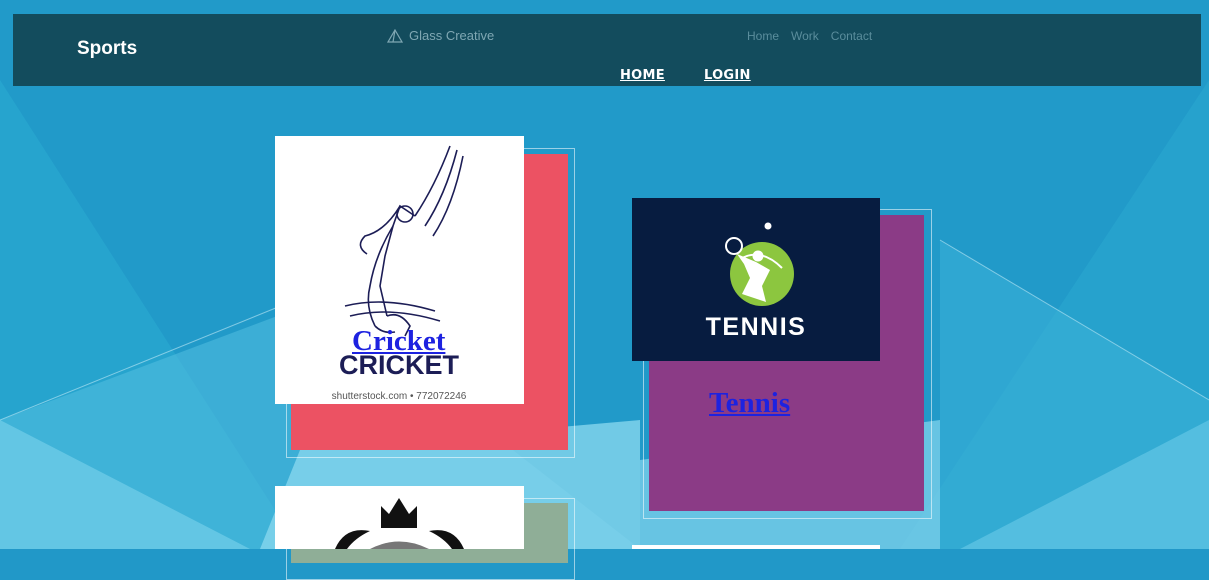 The image size is (1209, 580). Describe the element at coordinates (452, 35) in the screenshot. I see `template-brand-label: Glass Creative` at that location.